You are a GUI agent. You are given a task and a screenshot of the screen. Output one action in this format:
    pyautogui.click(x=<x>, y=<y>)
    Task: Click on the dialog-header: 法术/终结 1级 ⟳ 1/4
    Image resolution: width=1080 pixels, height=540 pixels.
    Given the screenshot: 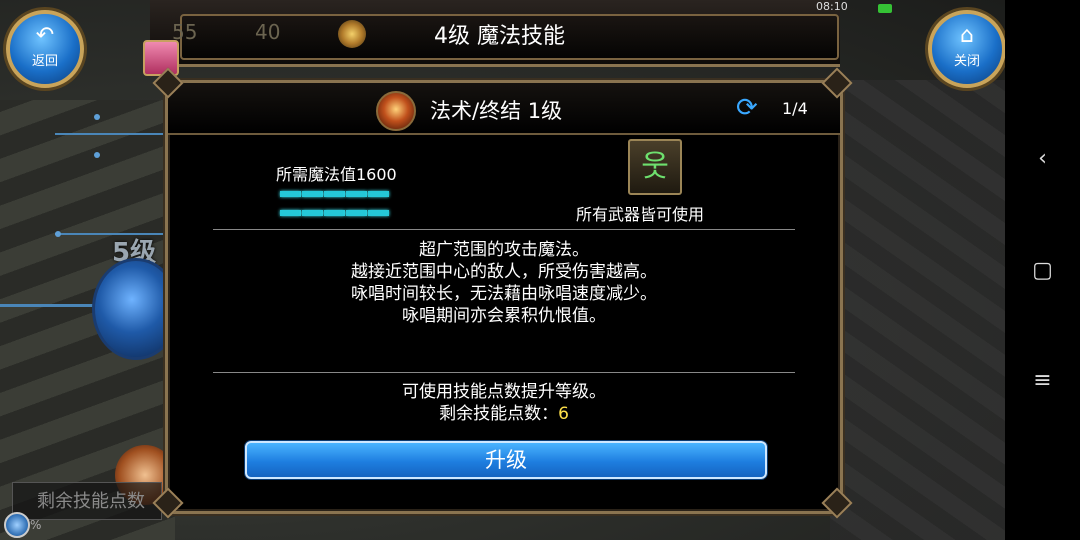 What is the action you would take?
    pyautogui.click(x=504, y=109)
    